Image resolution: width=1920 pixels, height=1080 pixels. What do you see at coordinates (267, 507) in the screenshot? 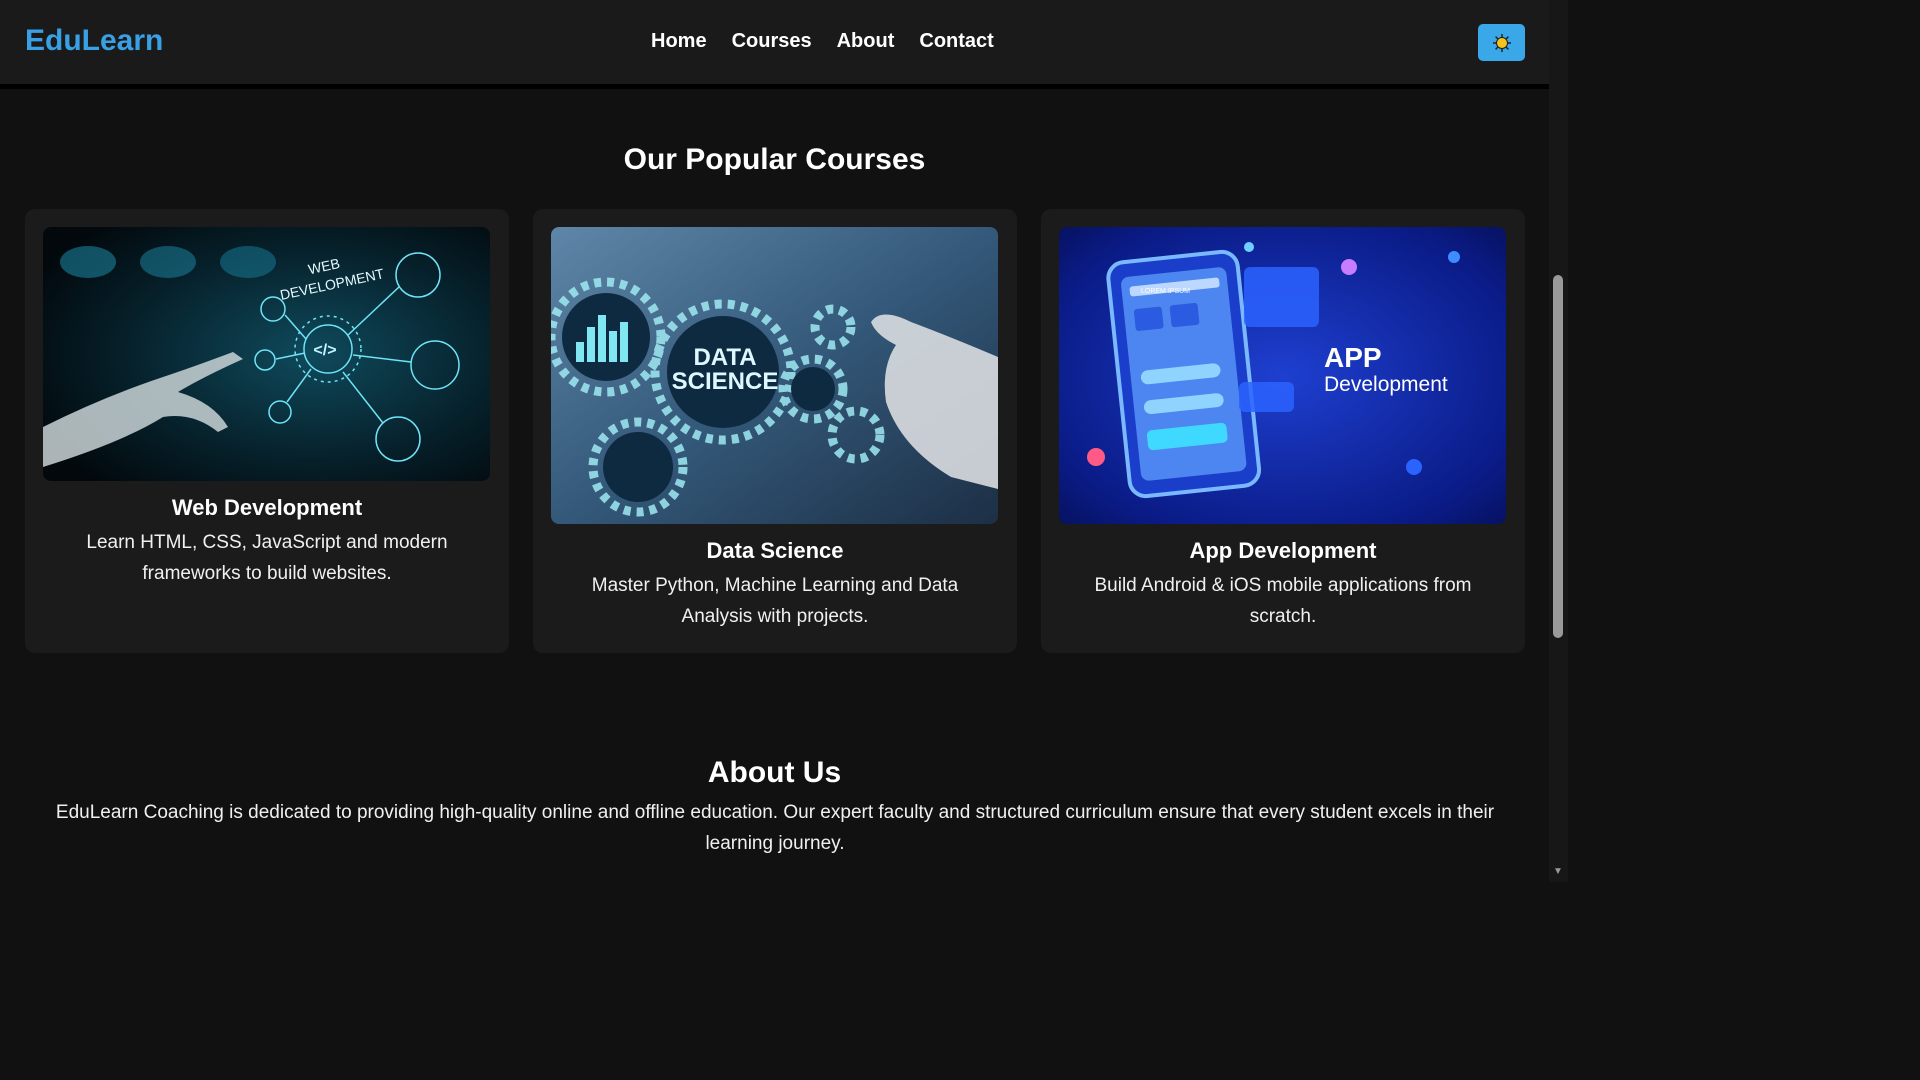
I see `course-title: Web Development` at bounding box center [267, 507].